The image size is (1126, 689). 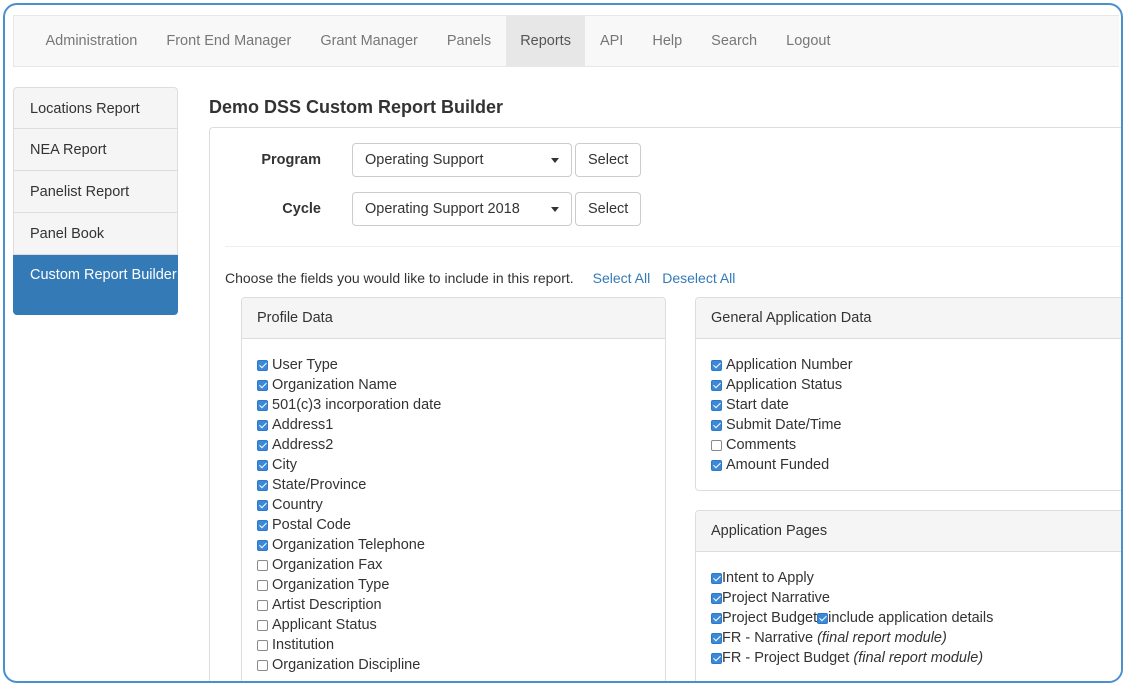 What do you see at coordinates (453, 445) in the screenshot?
I see `field-row-address2: Address2` at bounding box center [453, 445].